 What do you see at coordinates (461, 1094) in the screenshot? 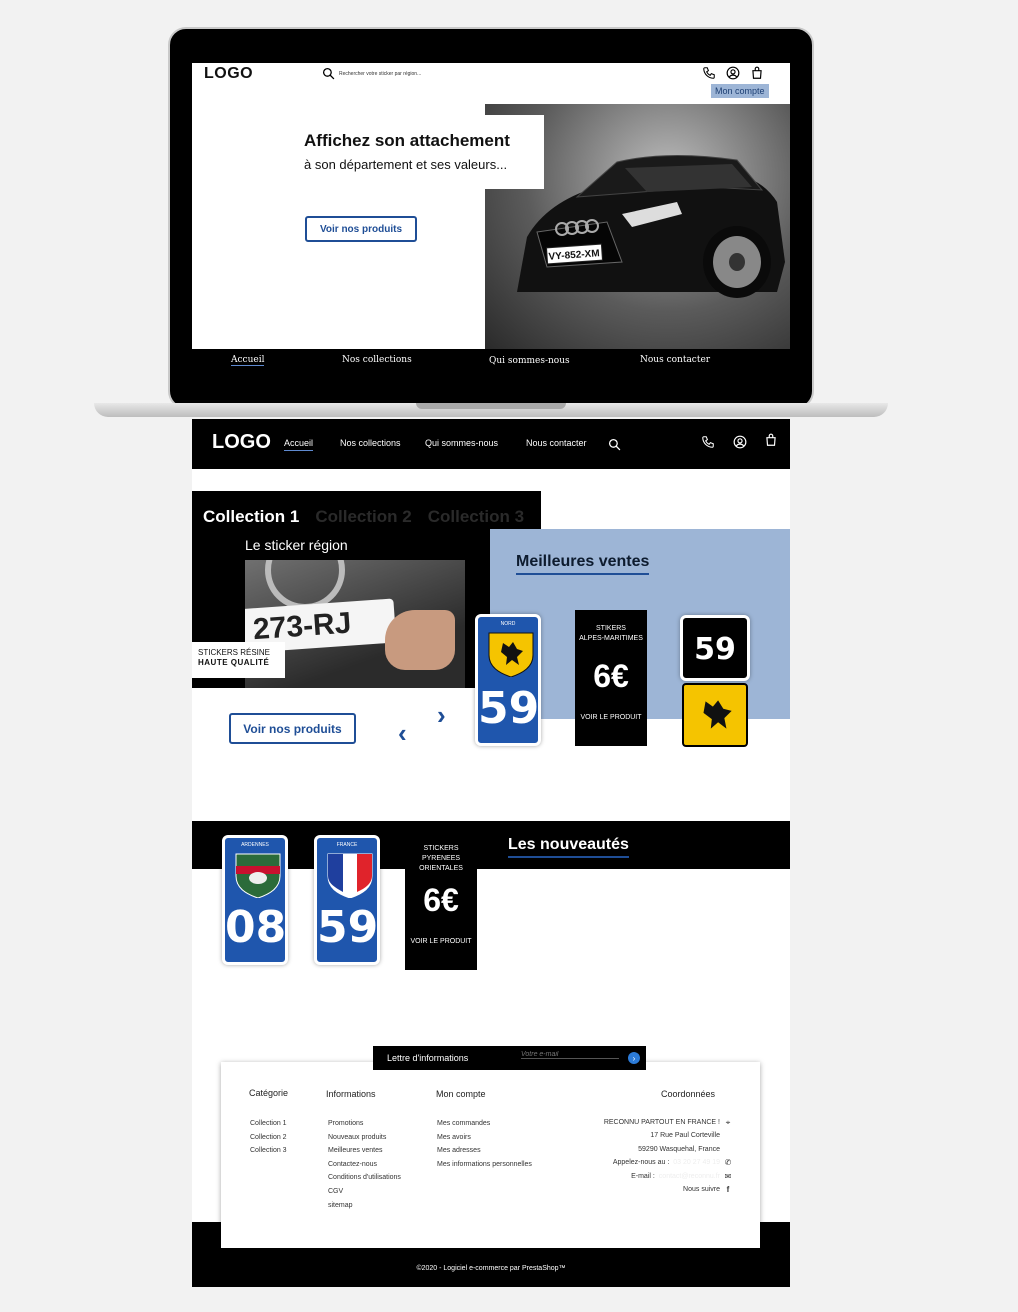
I see `footer-heading-account: Mon compte` at bounding box center [461, 1094].